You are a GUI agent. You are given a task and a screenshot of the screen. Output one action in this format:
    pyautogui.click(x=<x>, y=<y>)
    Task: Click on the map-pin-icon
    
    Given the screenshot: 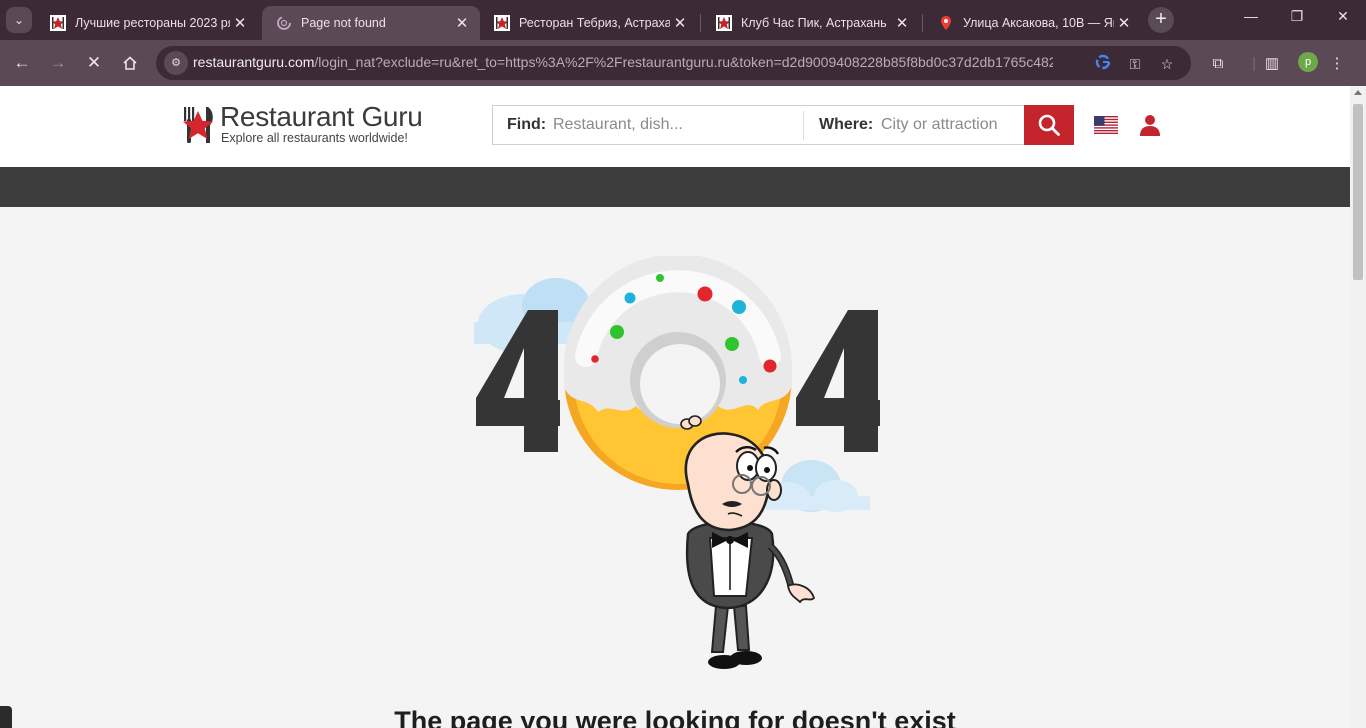 What is the action you would take?
    pyautogui.click(x=946, y=23)
    